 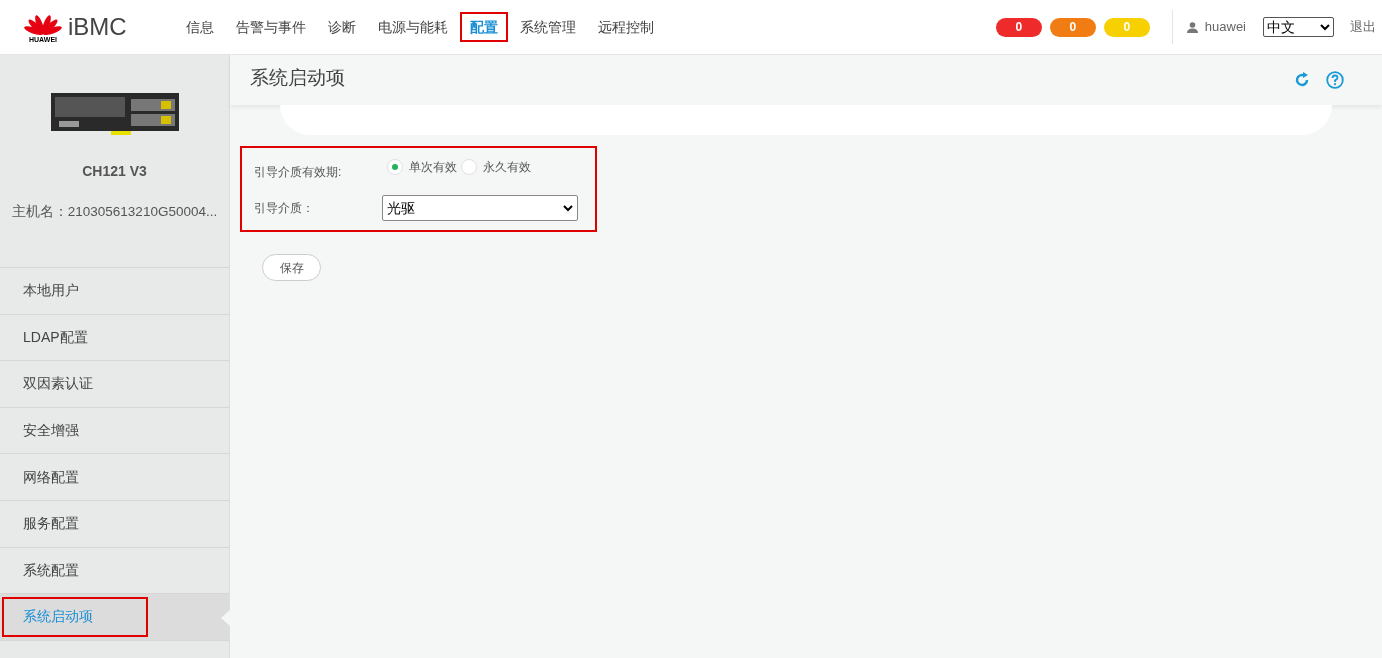 I want to click on language-select: 中文, so click(x=1298, y=27).